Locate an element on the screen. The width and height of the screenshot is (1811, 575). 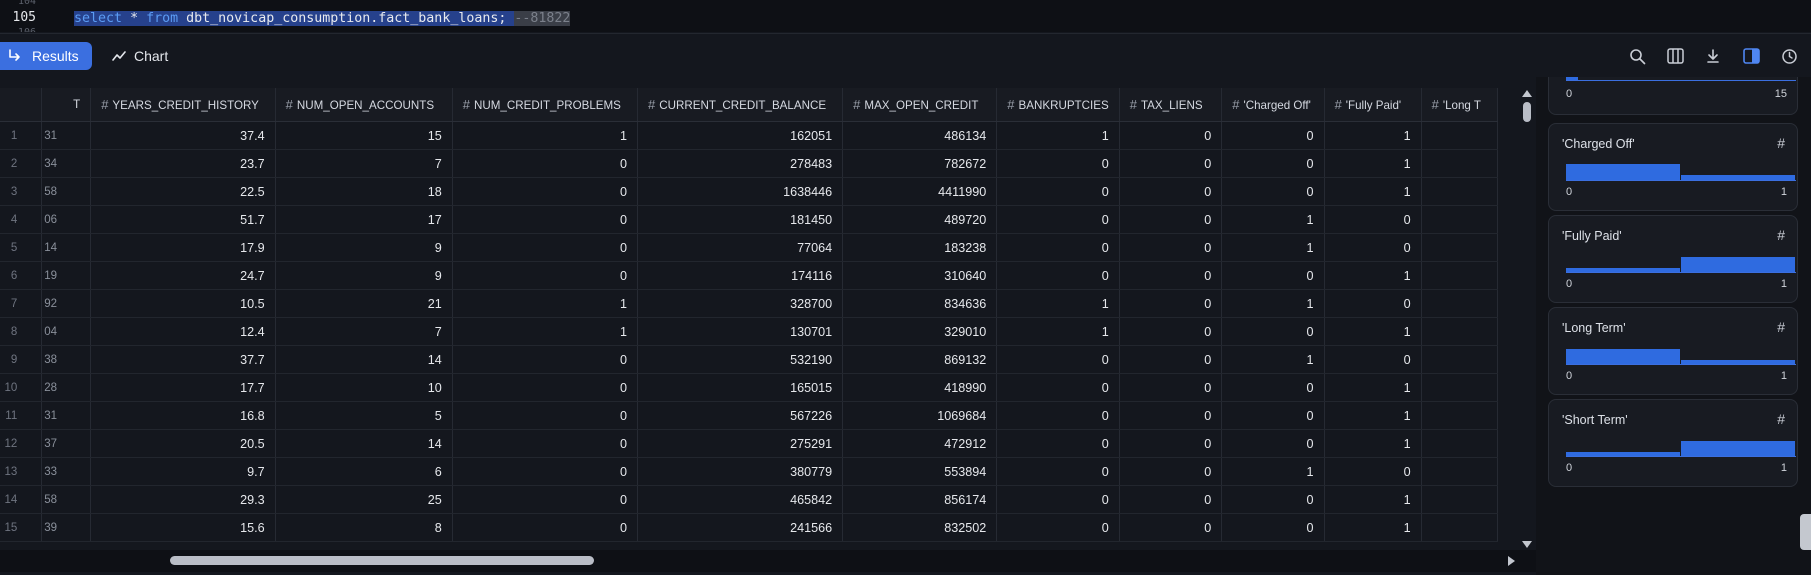
horizontal-scroll-thumb is located at coordinates (382, 560).